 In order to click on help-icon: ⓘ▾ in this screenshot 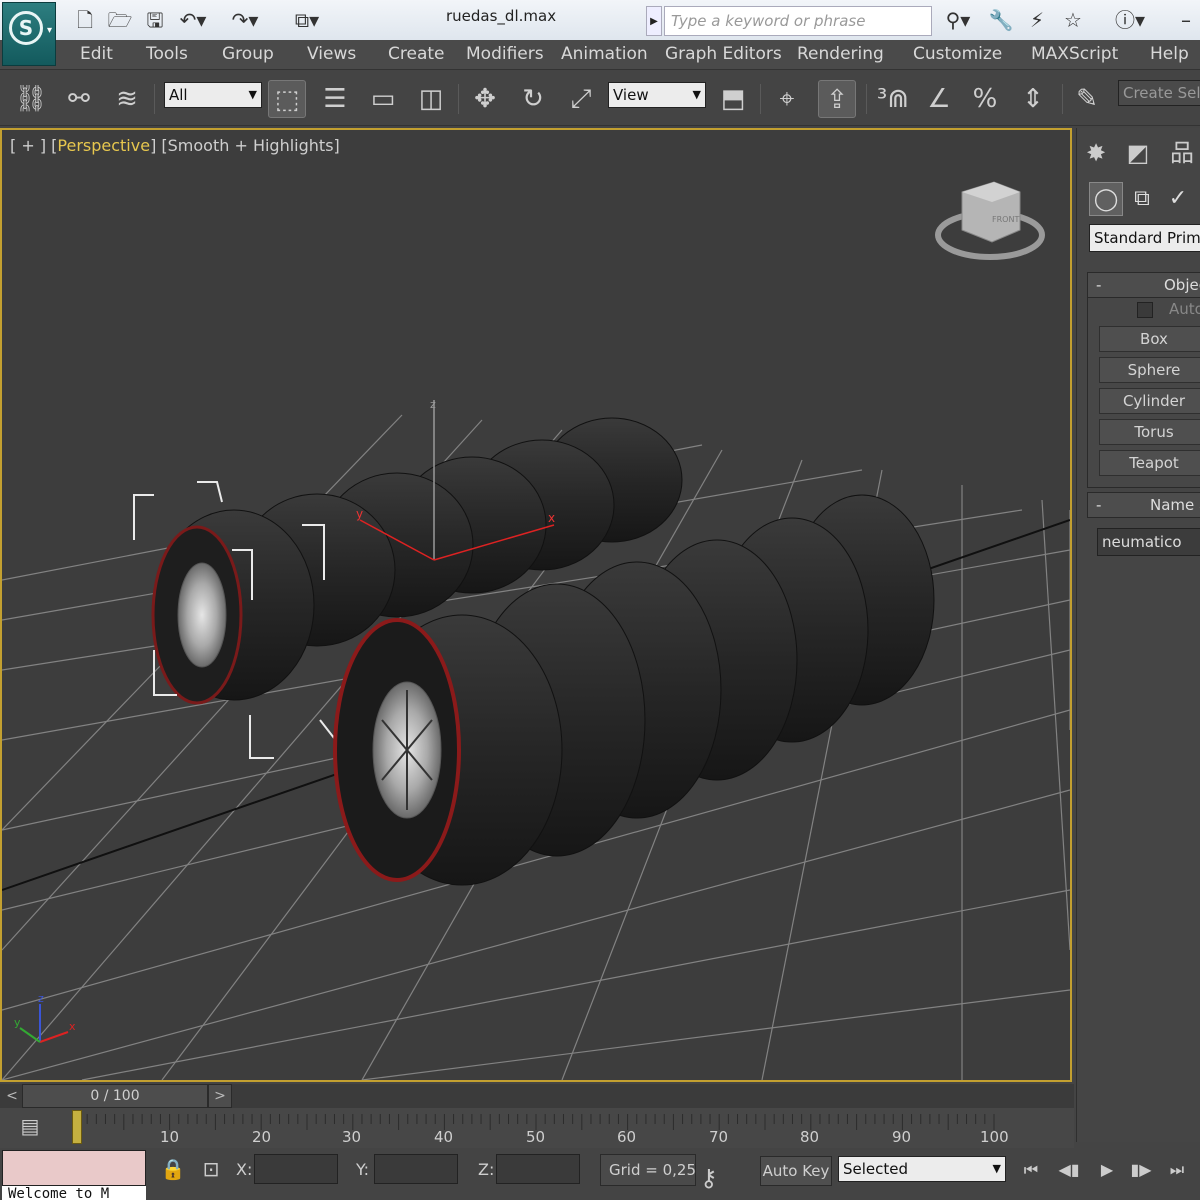, I will do `click(1130, 20)`.